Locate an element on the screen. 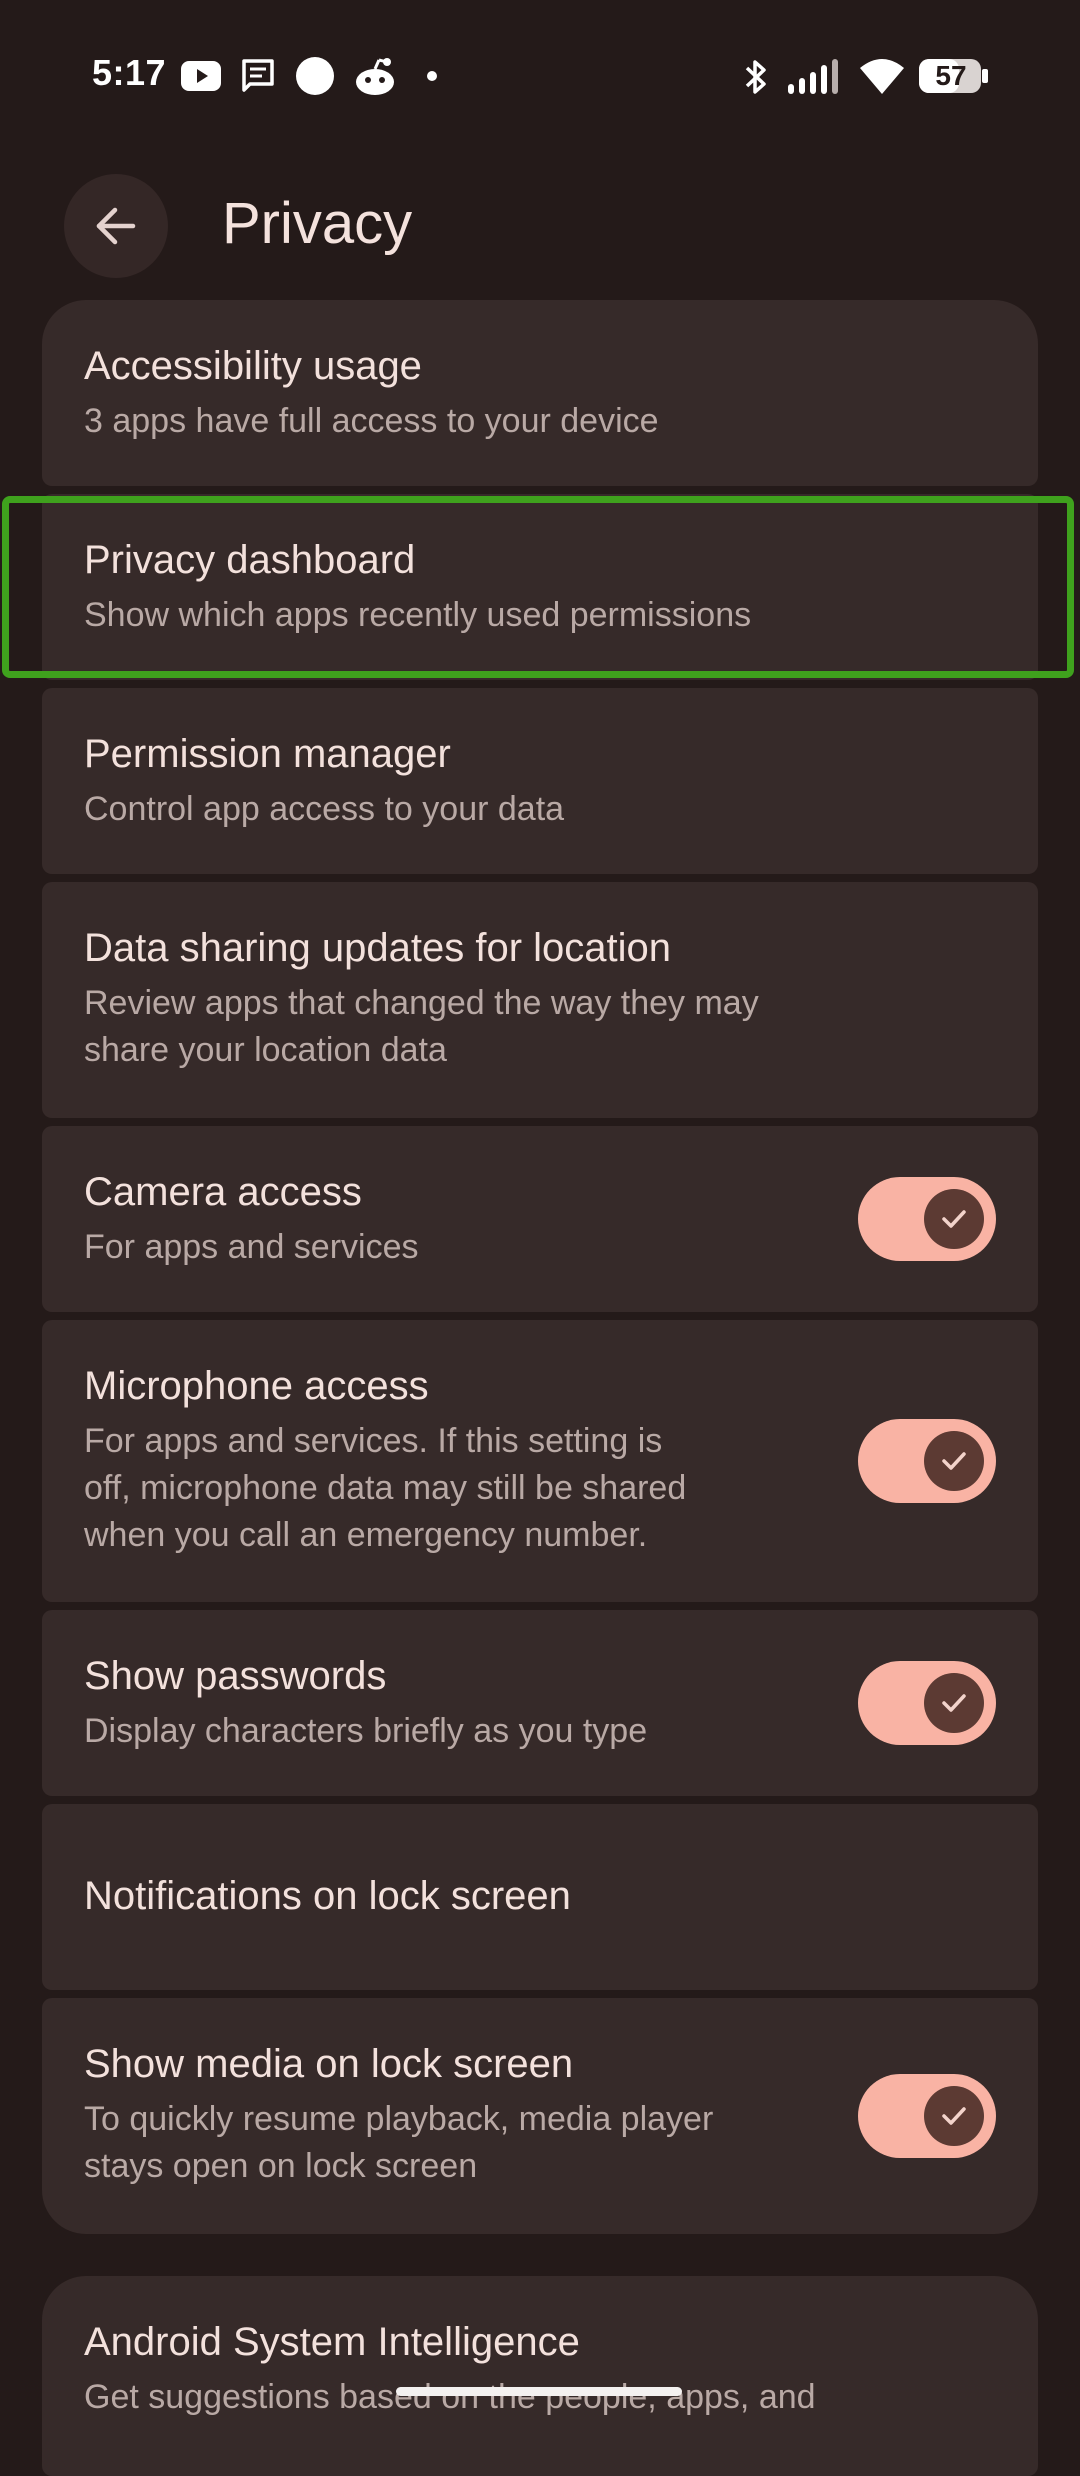 The image size is (1080, 2476). gesture-nav-handle is located at coordinates (539, 2391).